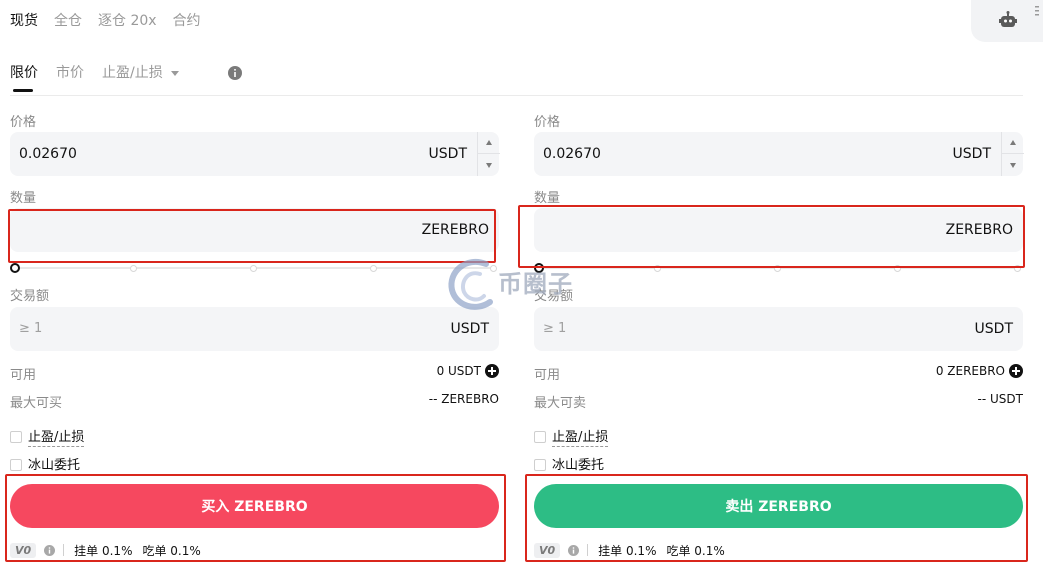 The height and width of the screenshot is (565, 1043). What do you see at coordinates (778, 230) in the screenshot?
I see `sell-quantity-input: ZEREBRO` at bounding box center [778, 230].